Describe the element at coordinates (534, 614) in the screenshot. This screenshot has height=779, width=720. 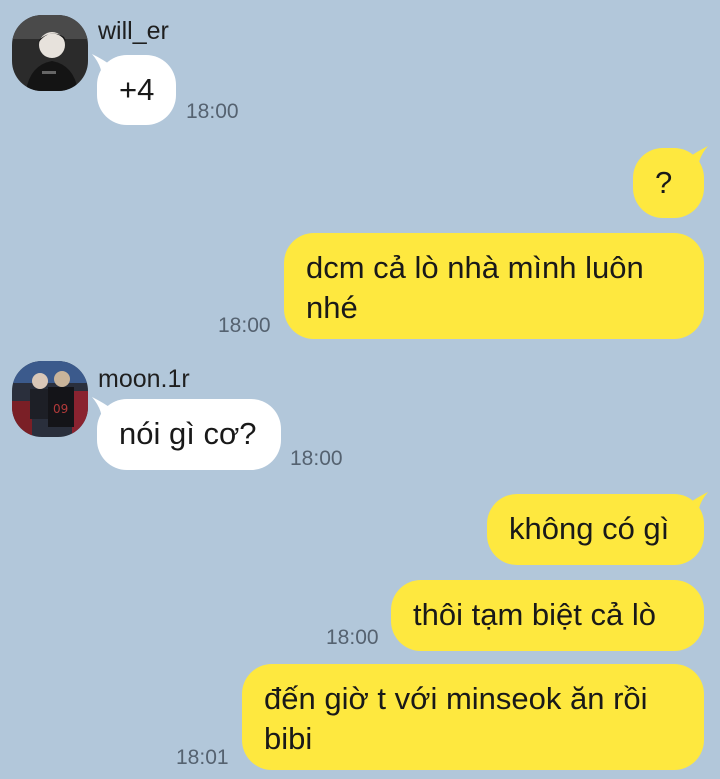
I see `message-text: thôi tạm biệt cả lò` at that location.